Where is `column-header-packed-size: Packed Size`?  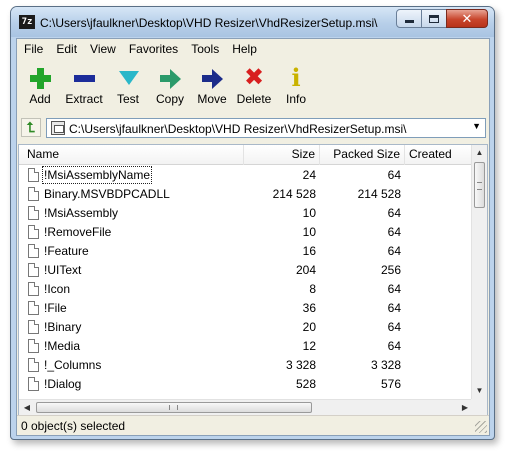
column-header-packed-size: Packed Size is located at coordinates (362, 155).